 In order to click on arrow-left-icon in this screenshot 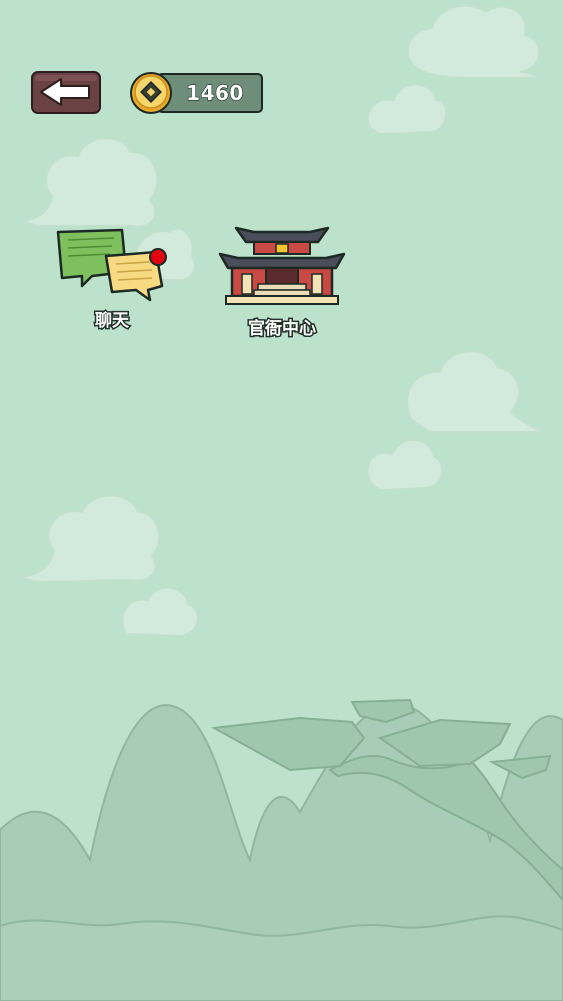, I will do `click(66, 92)`.